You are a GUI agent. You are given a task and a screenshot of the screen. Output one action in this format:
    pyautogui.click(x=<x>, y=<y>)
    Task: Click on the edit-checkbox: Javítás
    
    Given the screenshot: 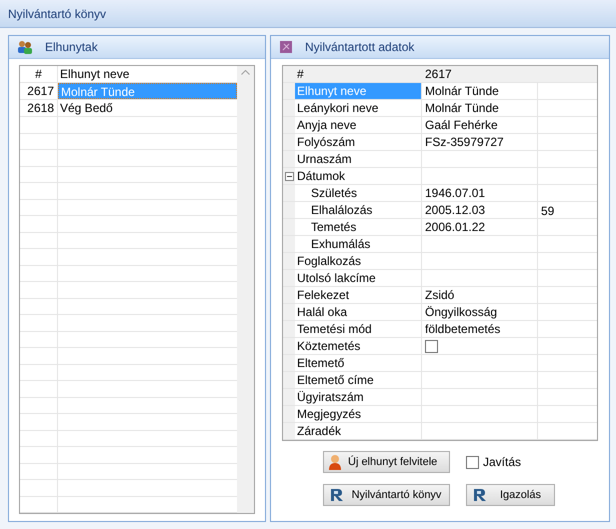 What is the action you would take?
    pyautogui.click(x=494, y=462)
    